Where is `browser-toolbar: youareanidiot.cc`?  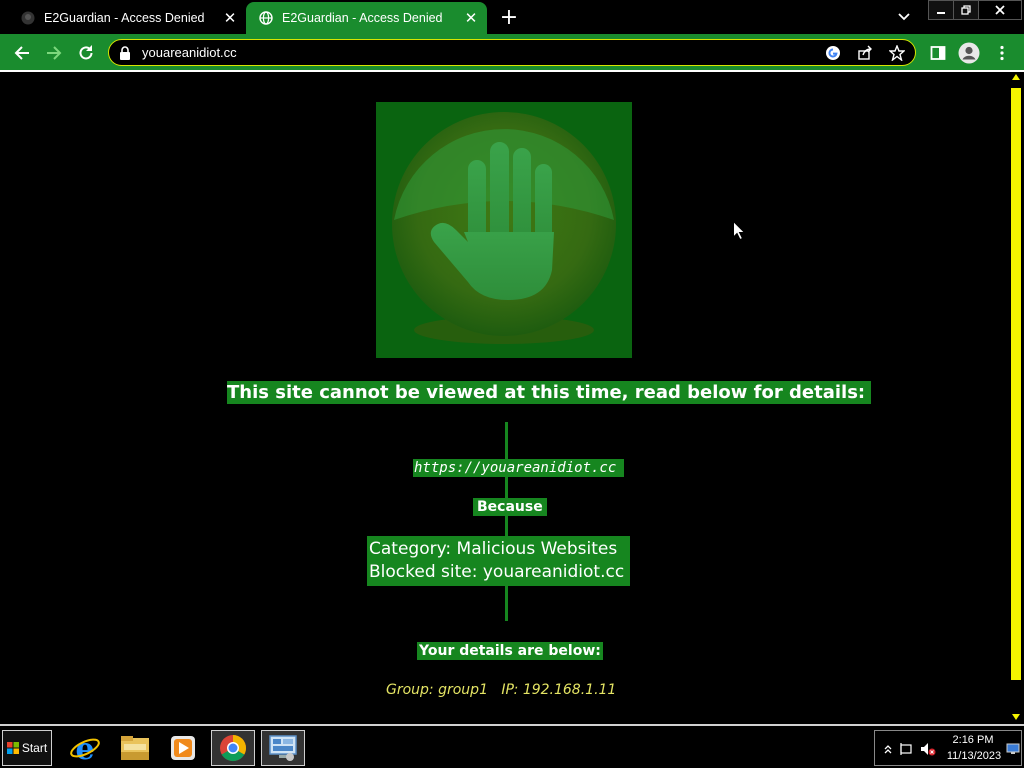
browser-toolbar: youareanidiot.cc is located at coordinates (512, 53).